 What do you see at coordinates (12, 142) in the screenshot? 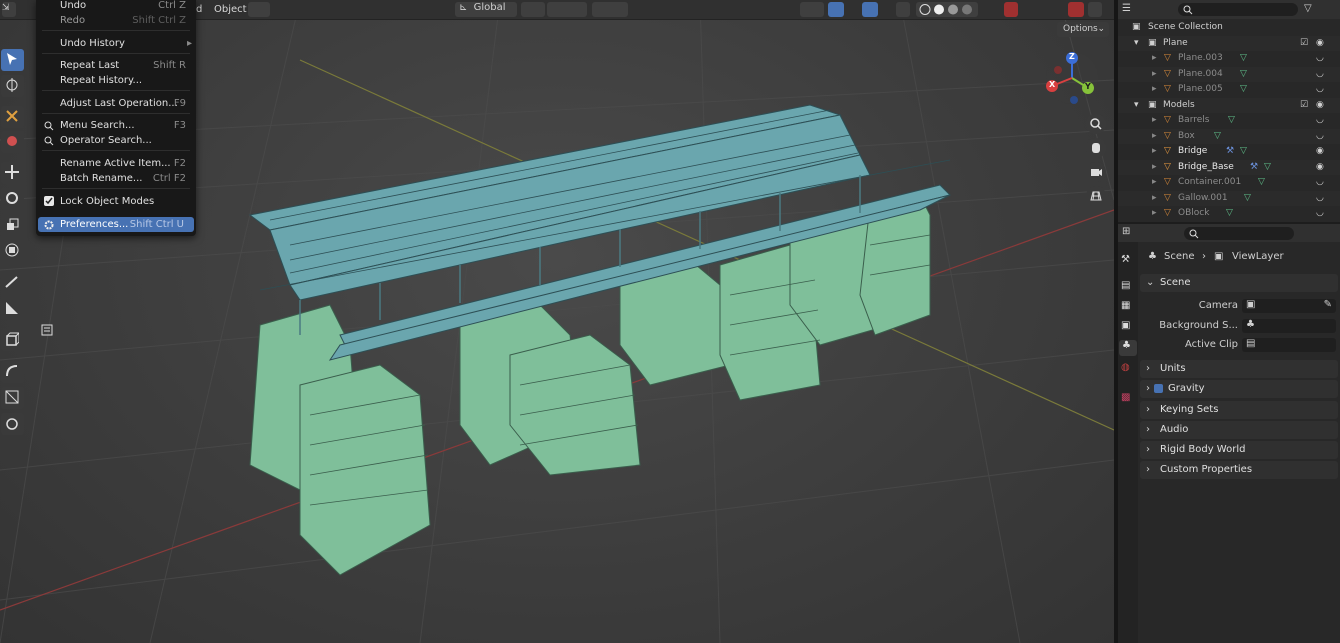
I see `measure-tool` at bounding box center [12, 142].